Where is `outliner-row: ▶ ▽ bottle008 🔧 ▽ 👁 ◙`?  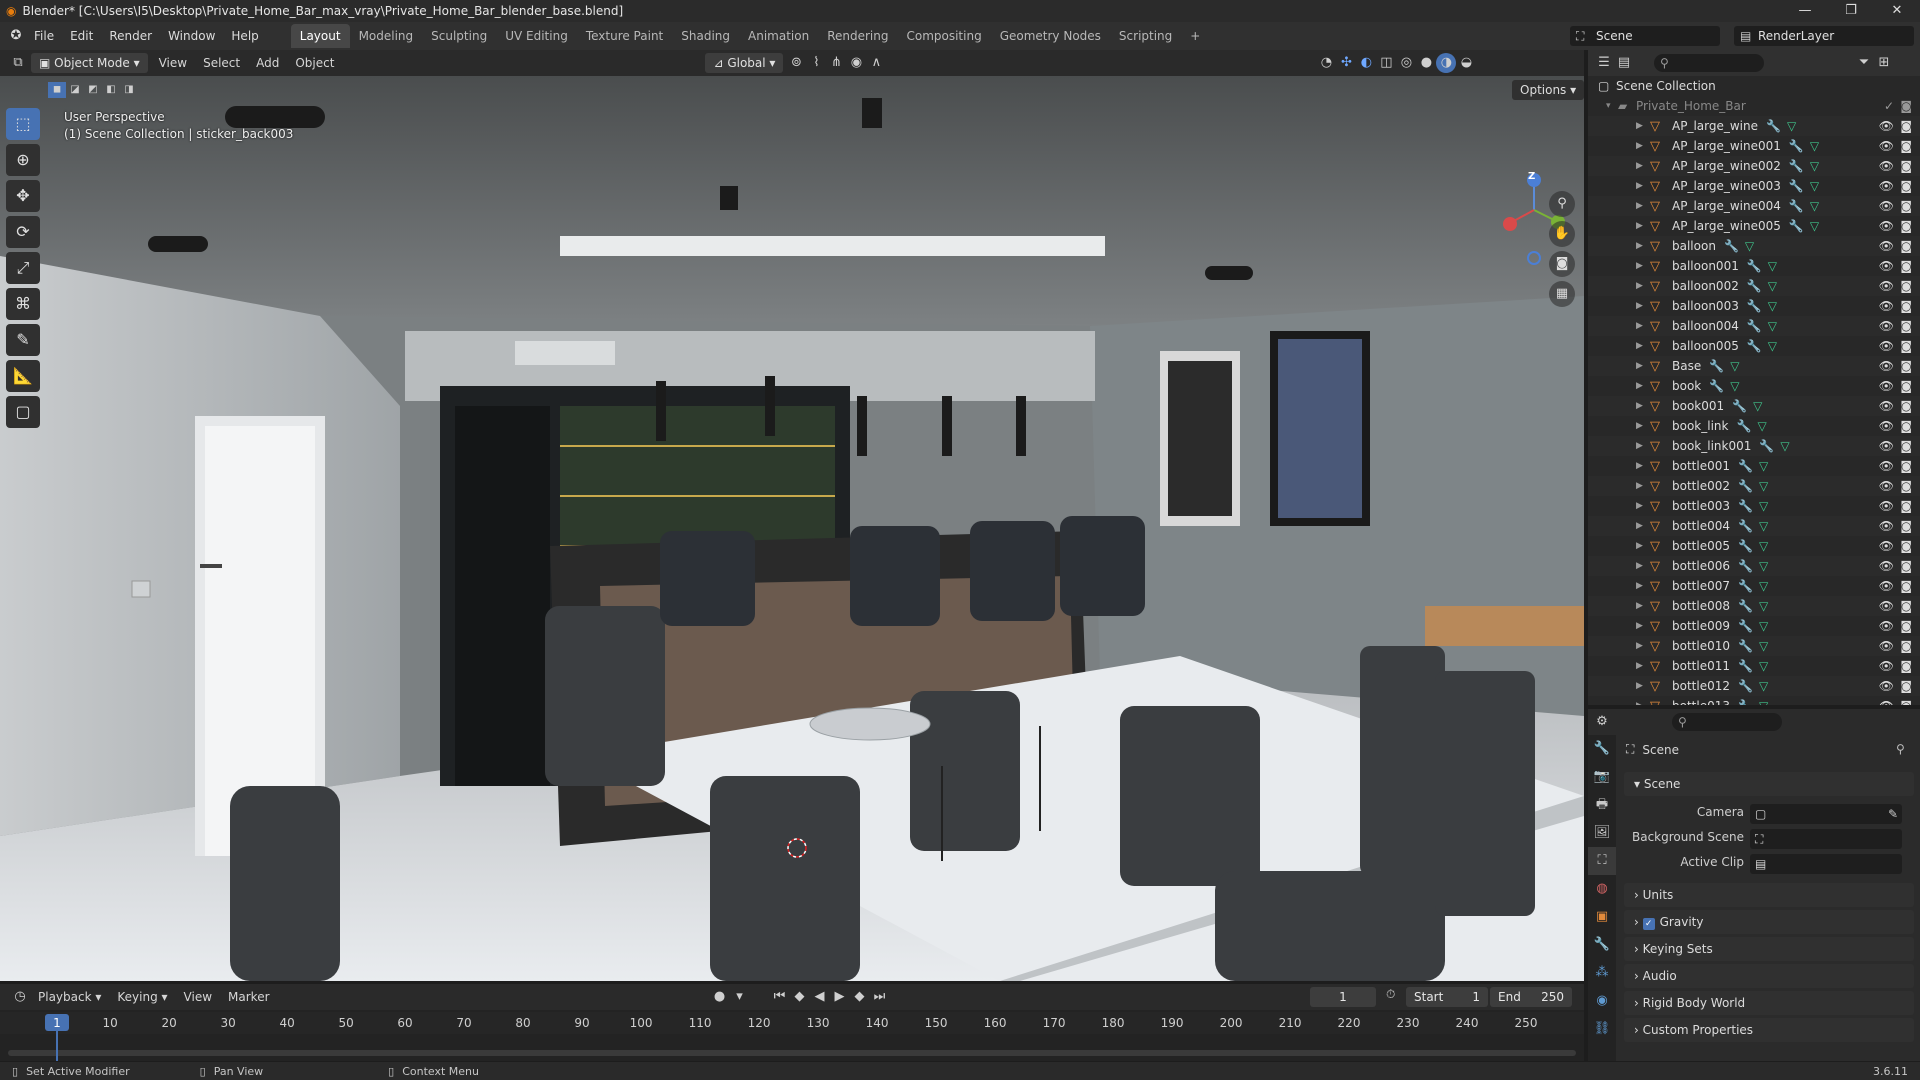
outliner-row: ▶ ▽ bottle008 🔧 ▽ 👁 ◙ is located at coordinates (1754, 606).